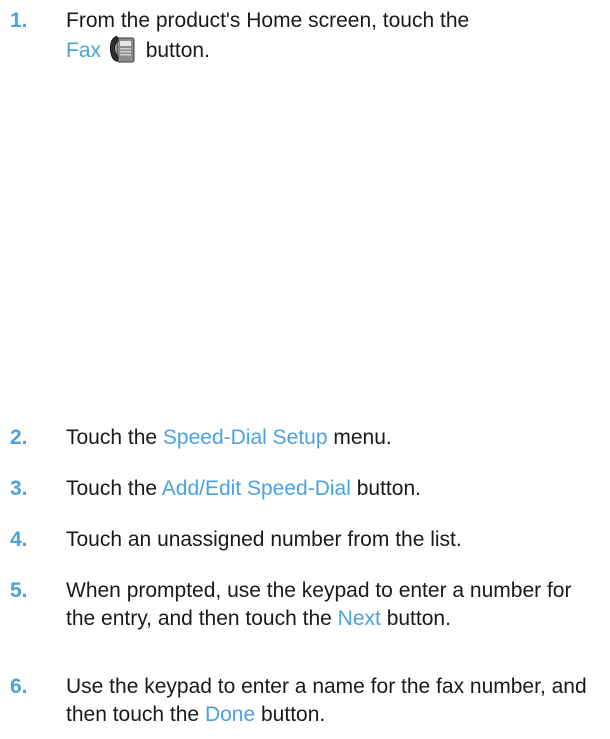  What do you see at coordinates (256, 488) in the screenshot?
I see `add-edit-speed-dial-label: Add/Edit Speed-Dial` at bounding box center [256, 488].